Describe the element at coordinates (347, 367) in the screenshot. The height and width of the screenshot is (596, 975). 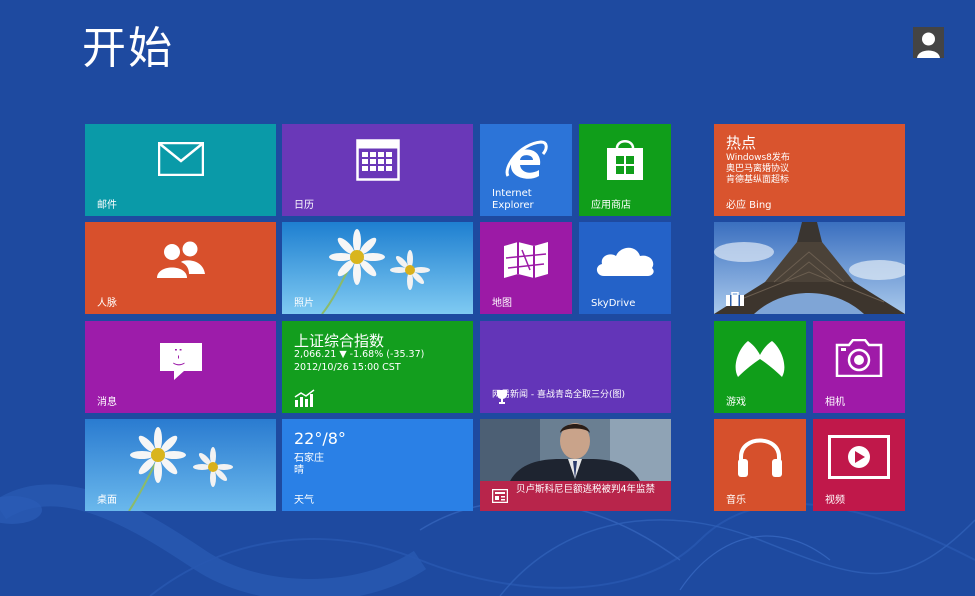
I see `stock-timestamp: 2012/10/26 15:00 CST` at that location.